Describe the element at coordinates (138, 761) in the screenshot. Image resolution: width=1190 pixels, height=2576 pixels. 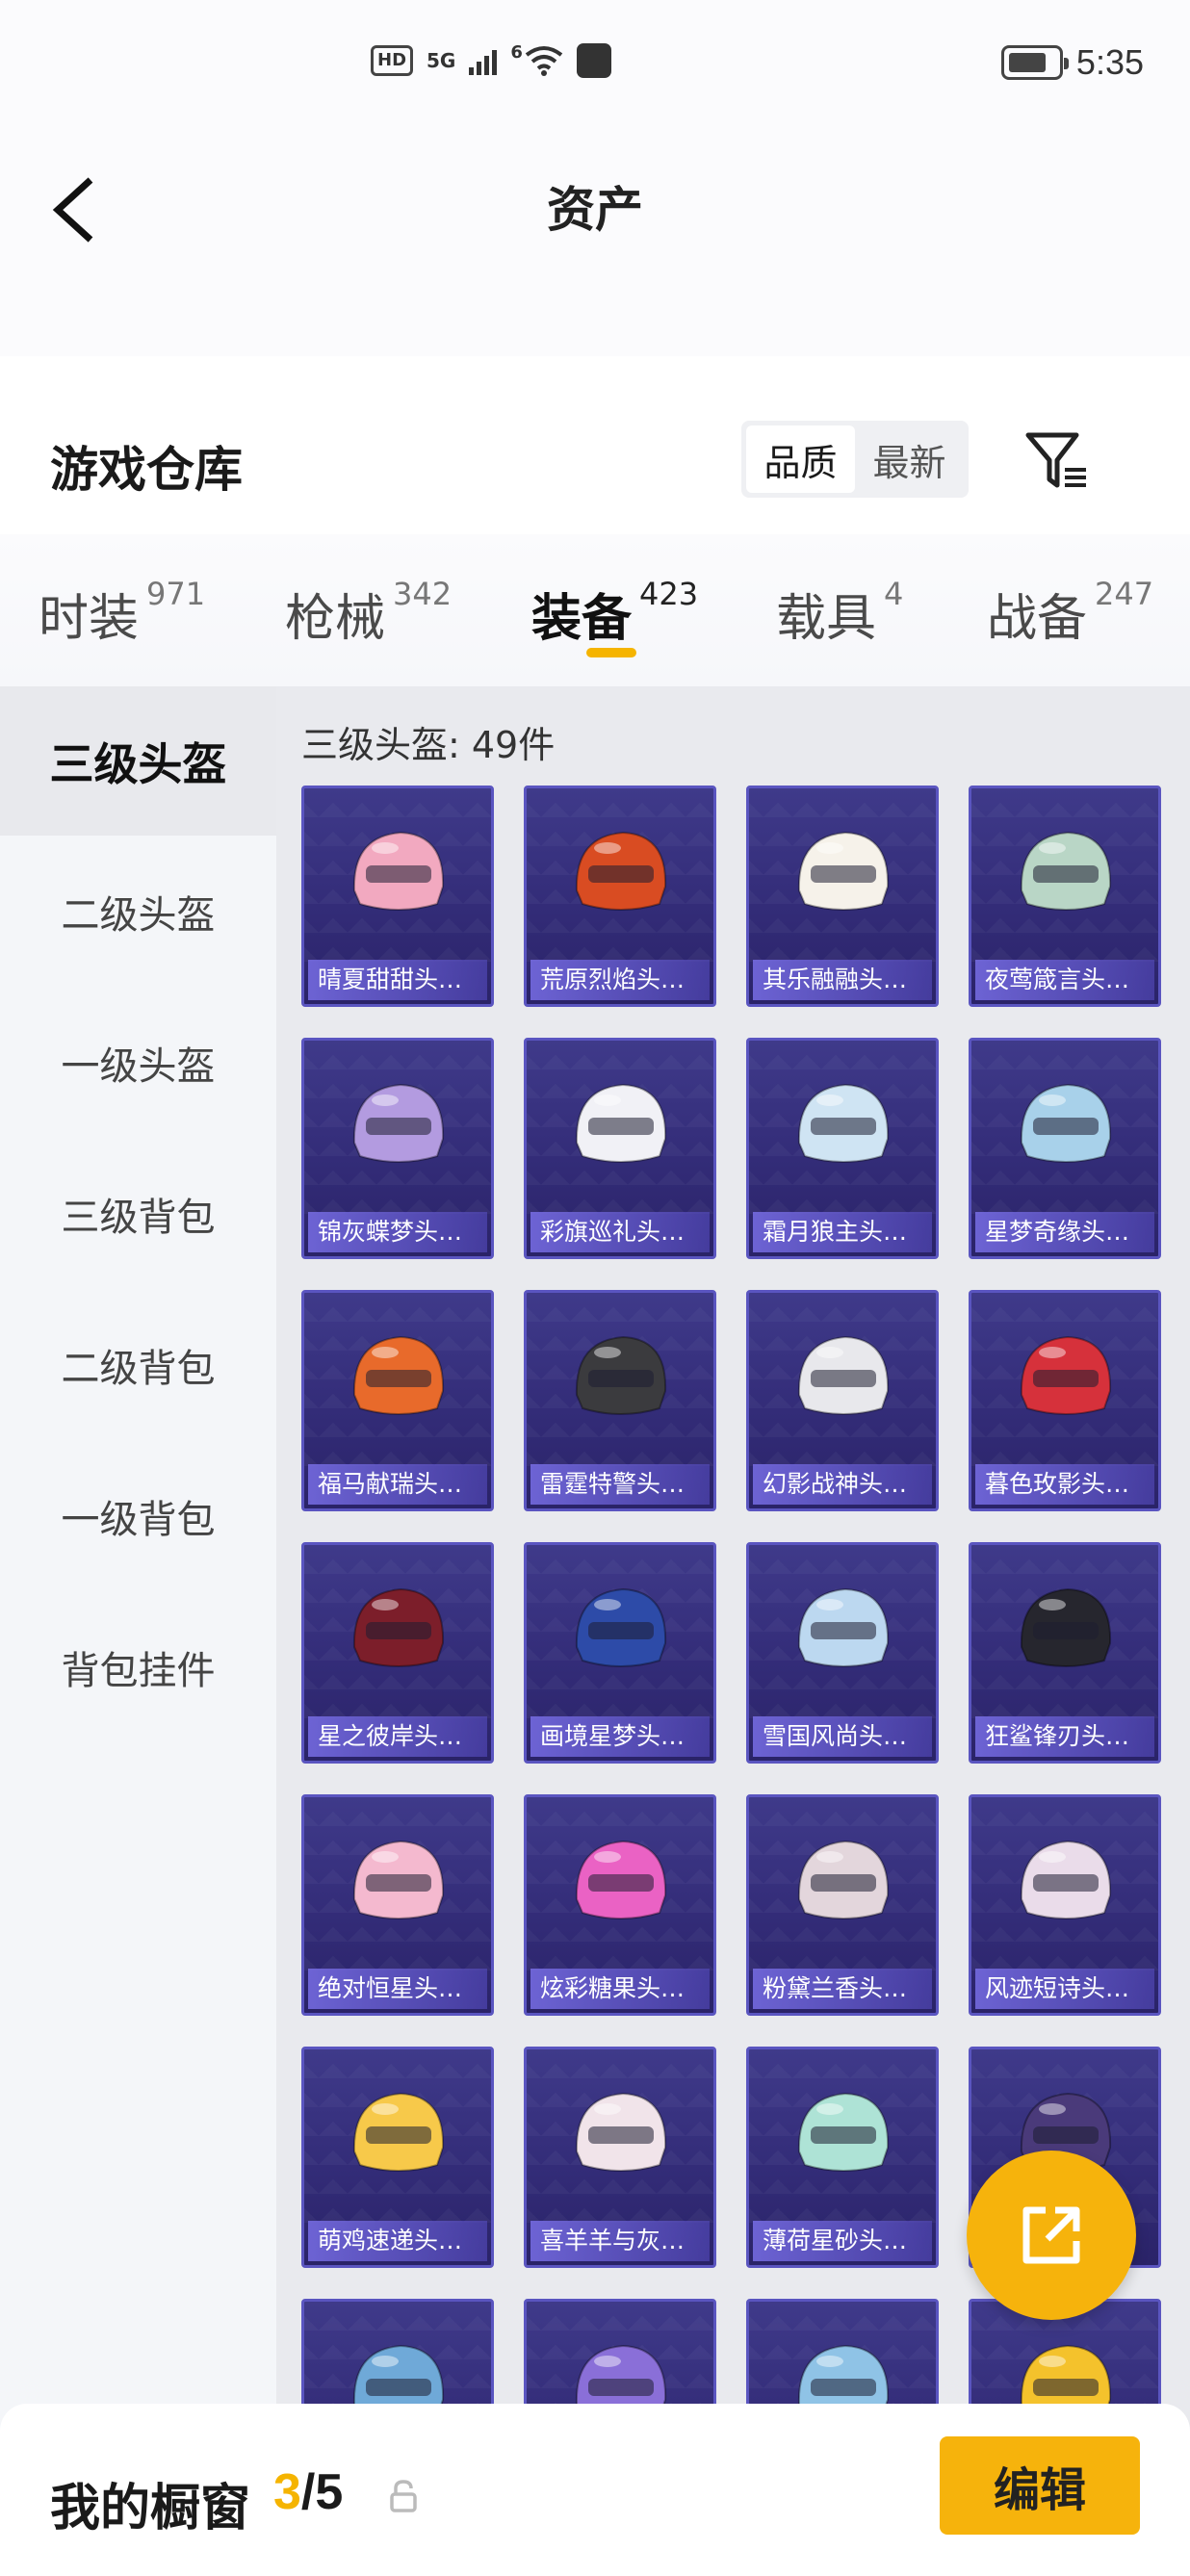
I see `sidebar-item-level3-helmet: 三级头盔` at that location.